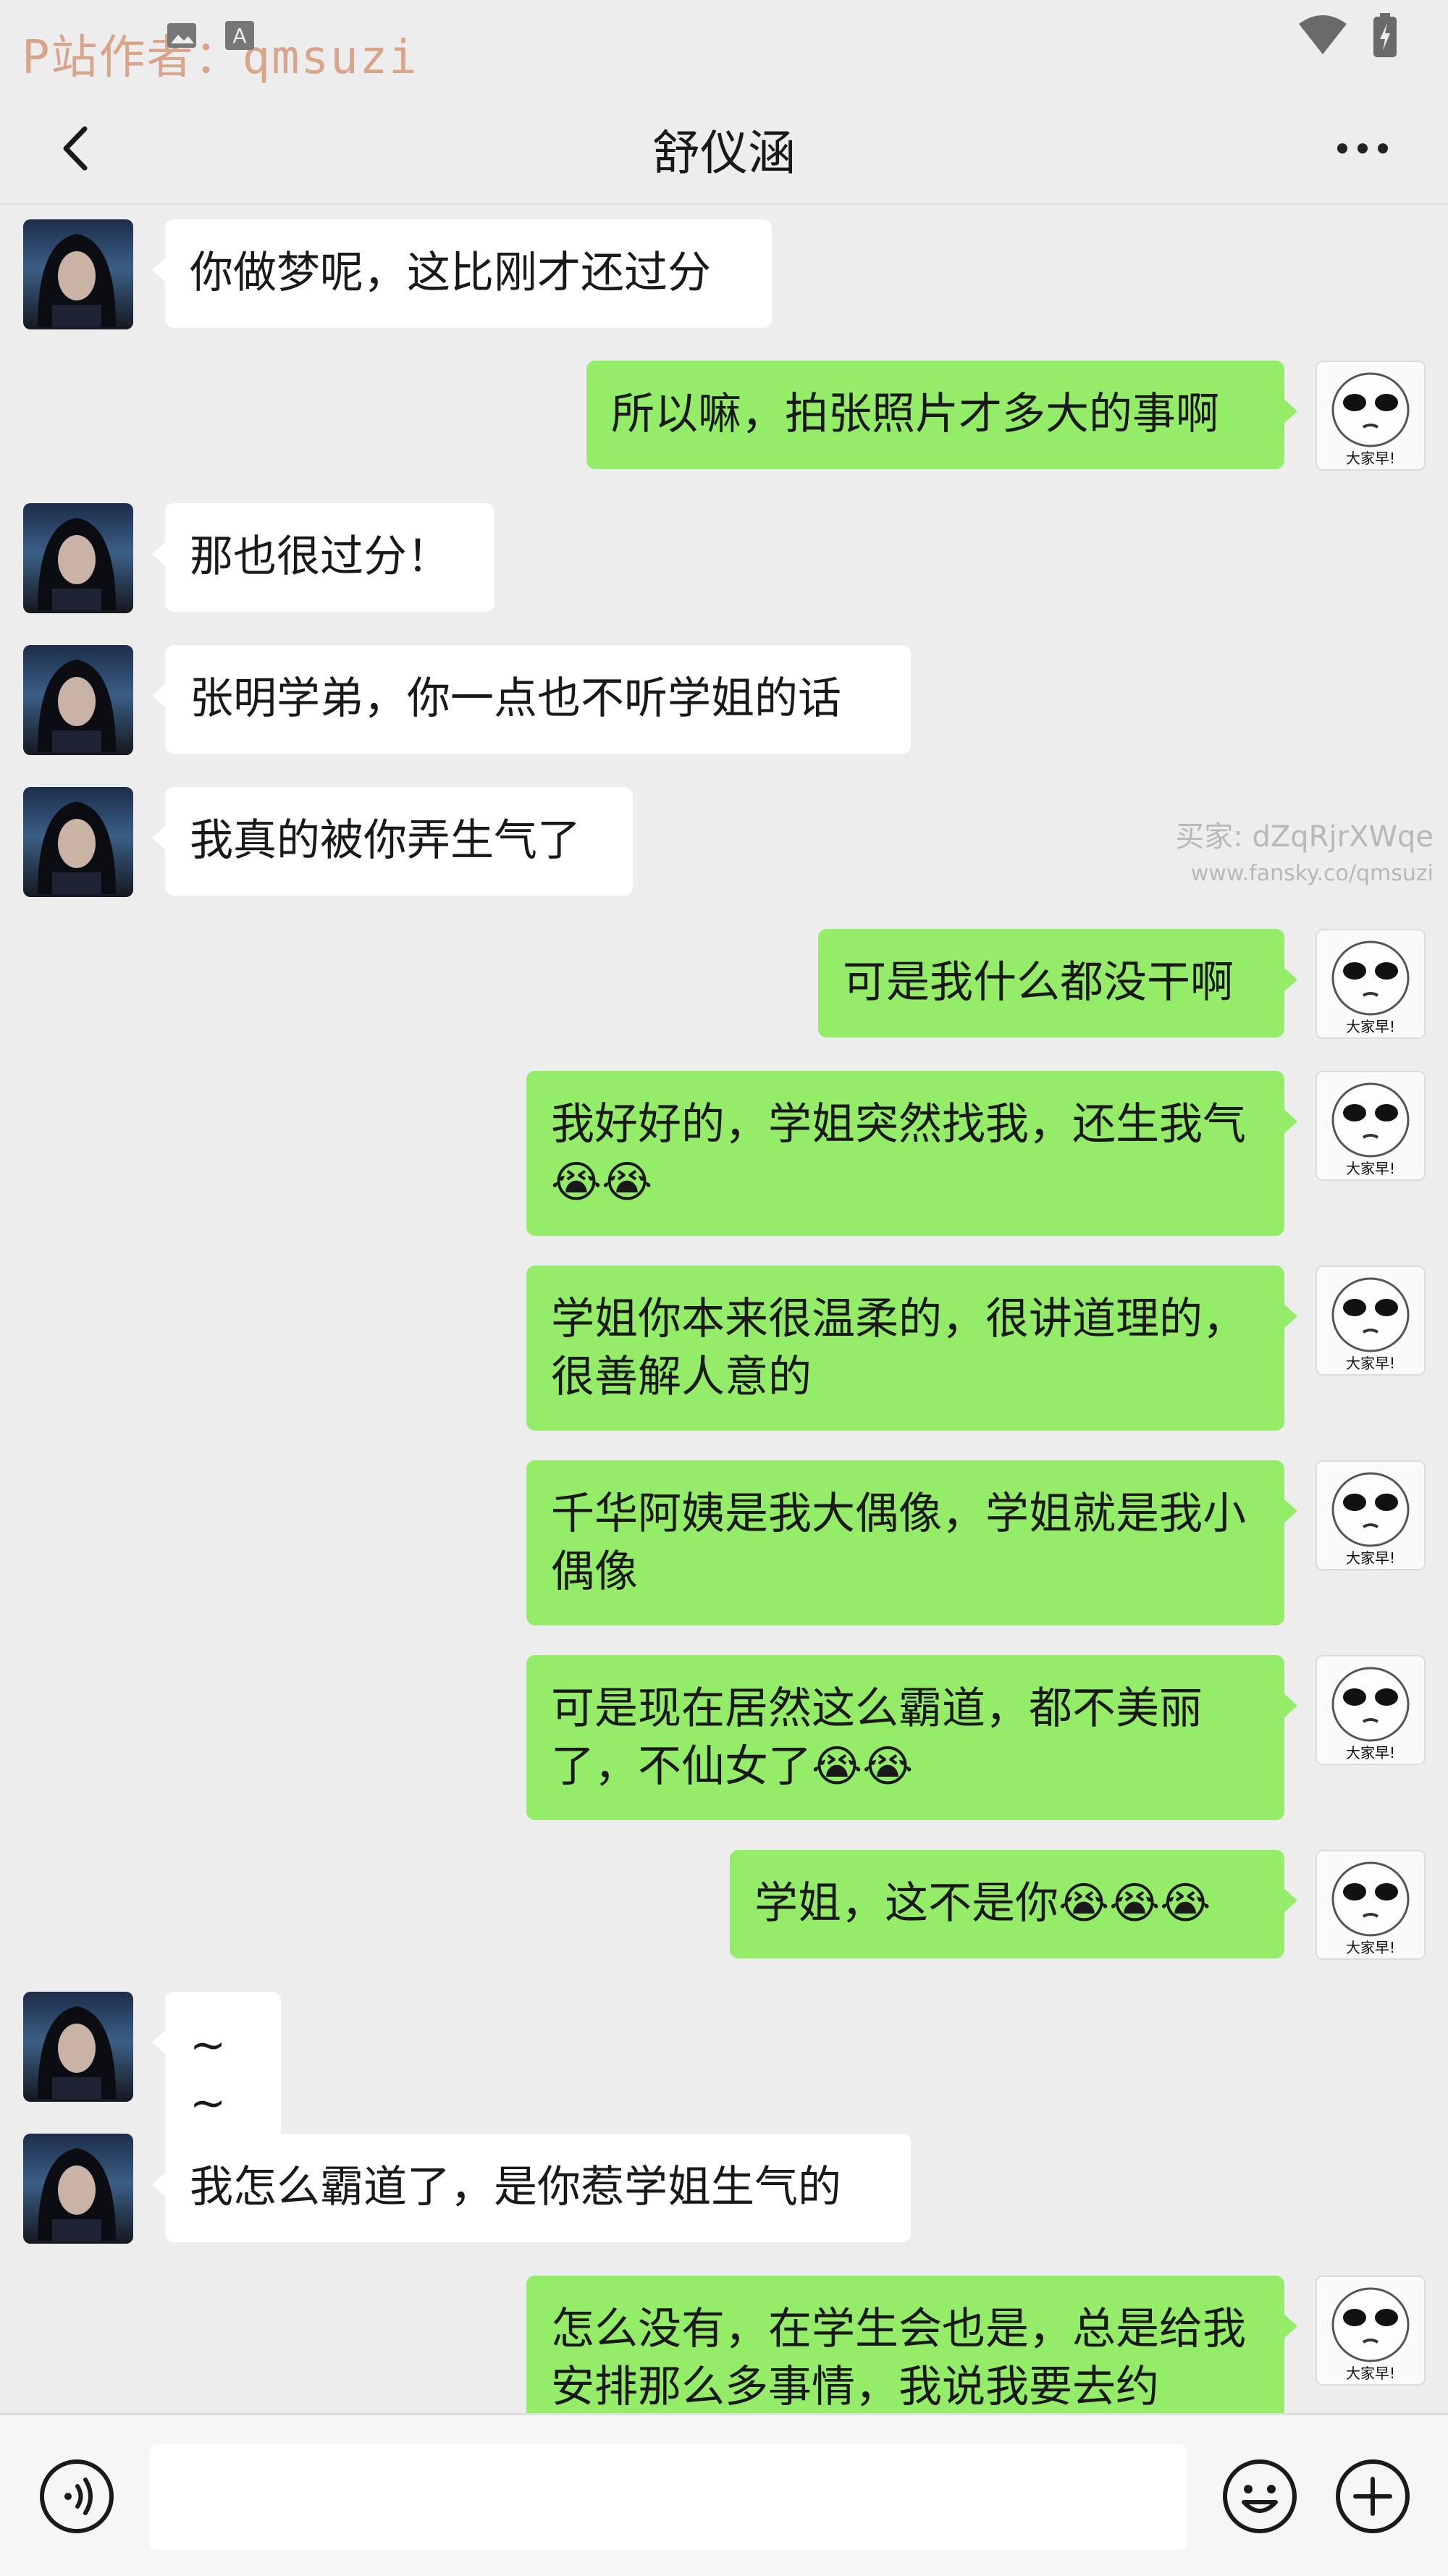 The height and width of the screenshot is (2576, 1448). What do you see at coordinates (911, 1348) in the screenshot?
I see `sent-message-bubble: 学姐你本来很温柔的，很讲道理的，很善解人意的` at bounding box center [911, 1348].